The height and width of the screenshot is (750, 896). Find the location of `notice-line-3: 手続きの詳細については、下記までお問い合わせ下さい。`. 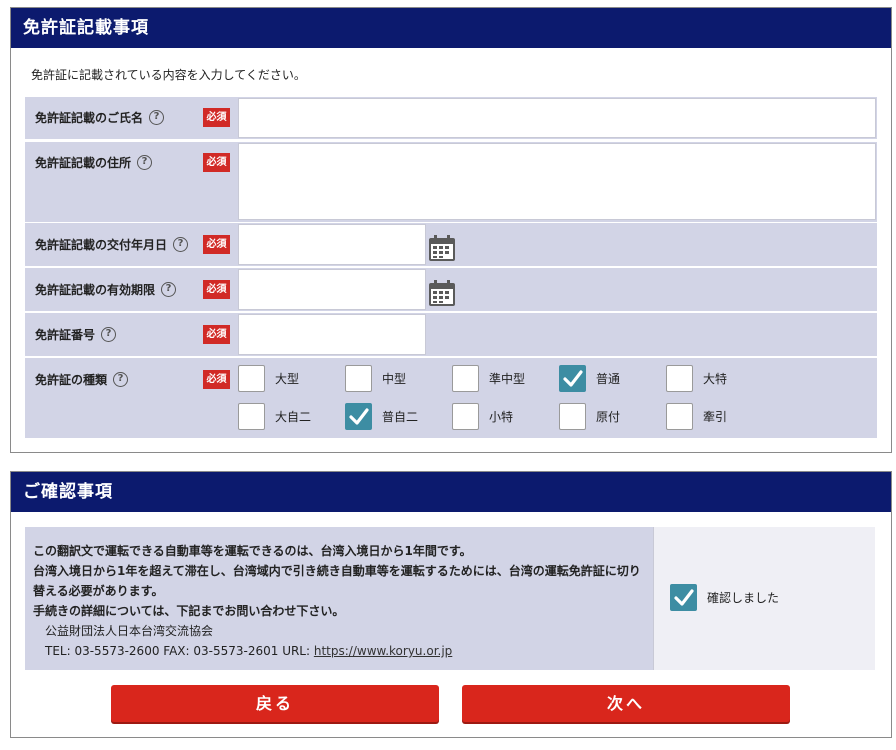

notice-line-3: 手続きの詳細については、下記までお問い合わせ下さい。 is located at coordinates (189, 611).